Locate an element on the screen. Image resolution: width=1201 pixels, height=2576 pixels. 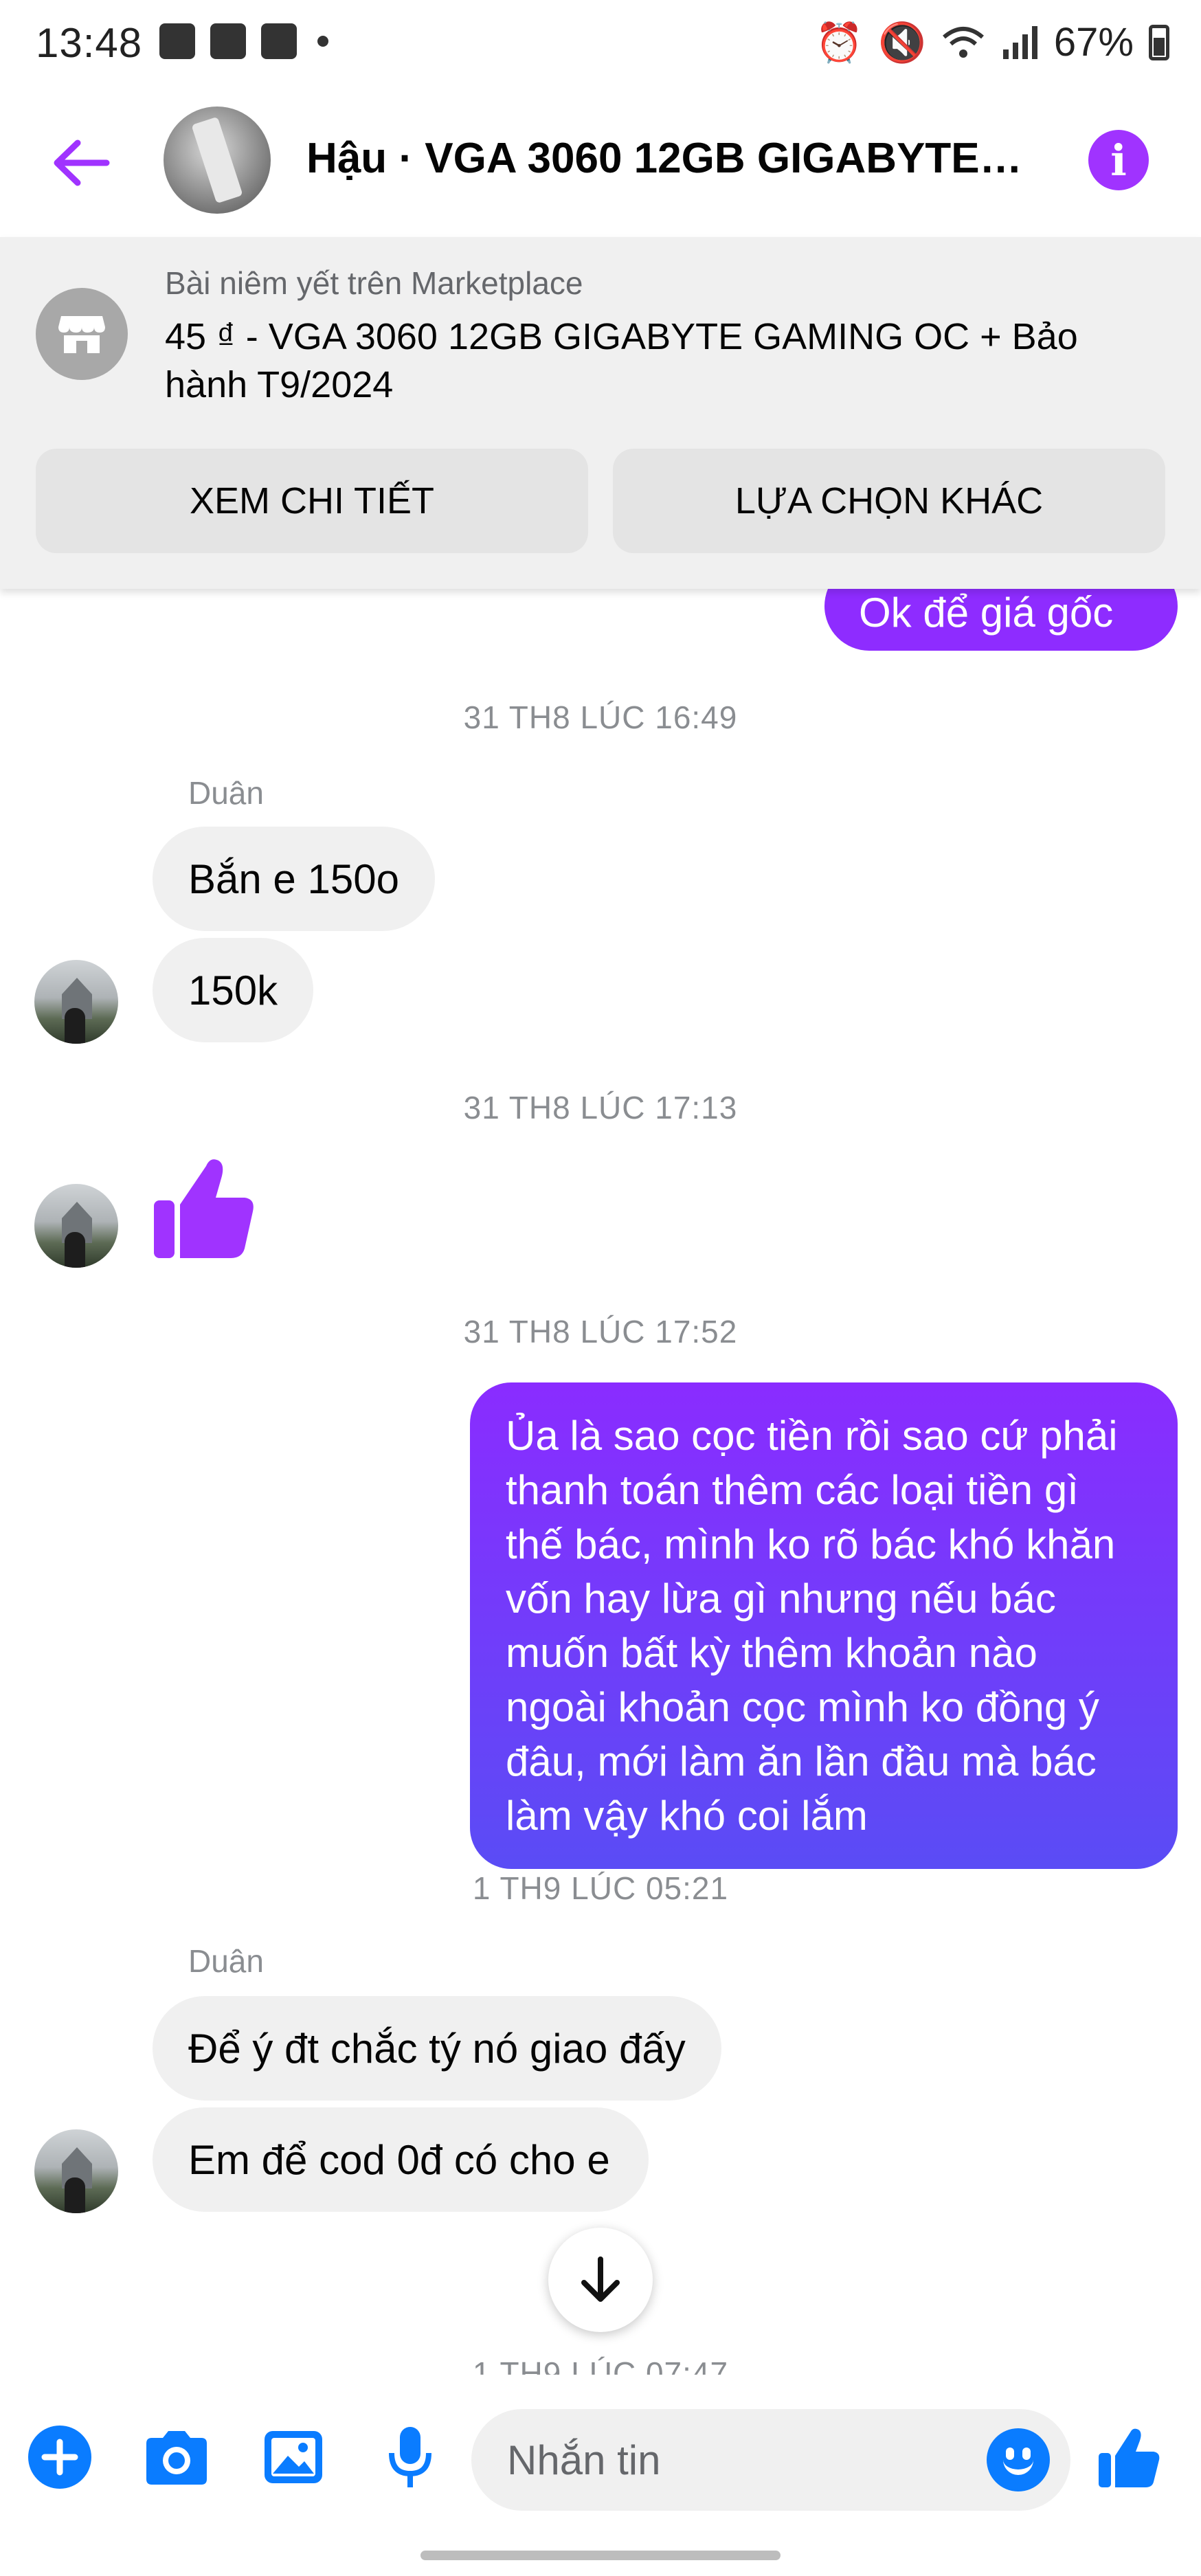
message-timestamp: 31 TH8 LÚC 17:13 is located at coordinates (600, 1107).